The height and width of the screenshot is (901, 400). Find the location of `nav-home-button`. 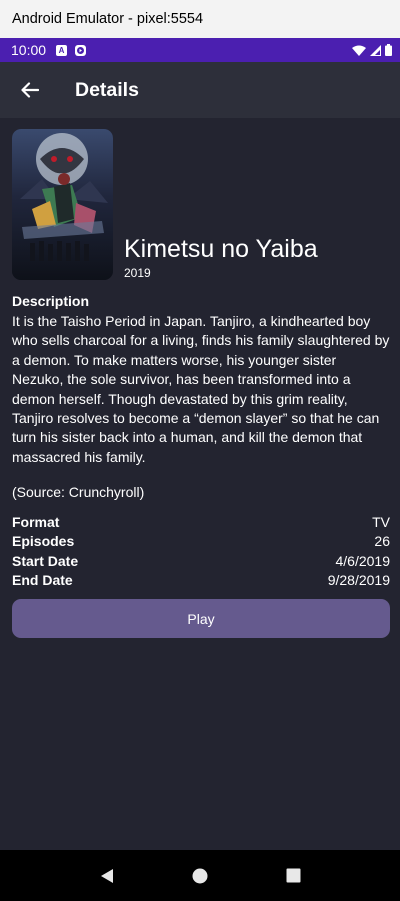

nav-home-button is located at coordinates (200, 876).